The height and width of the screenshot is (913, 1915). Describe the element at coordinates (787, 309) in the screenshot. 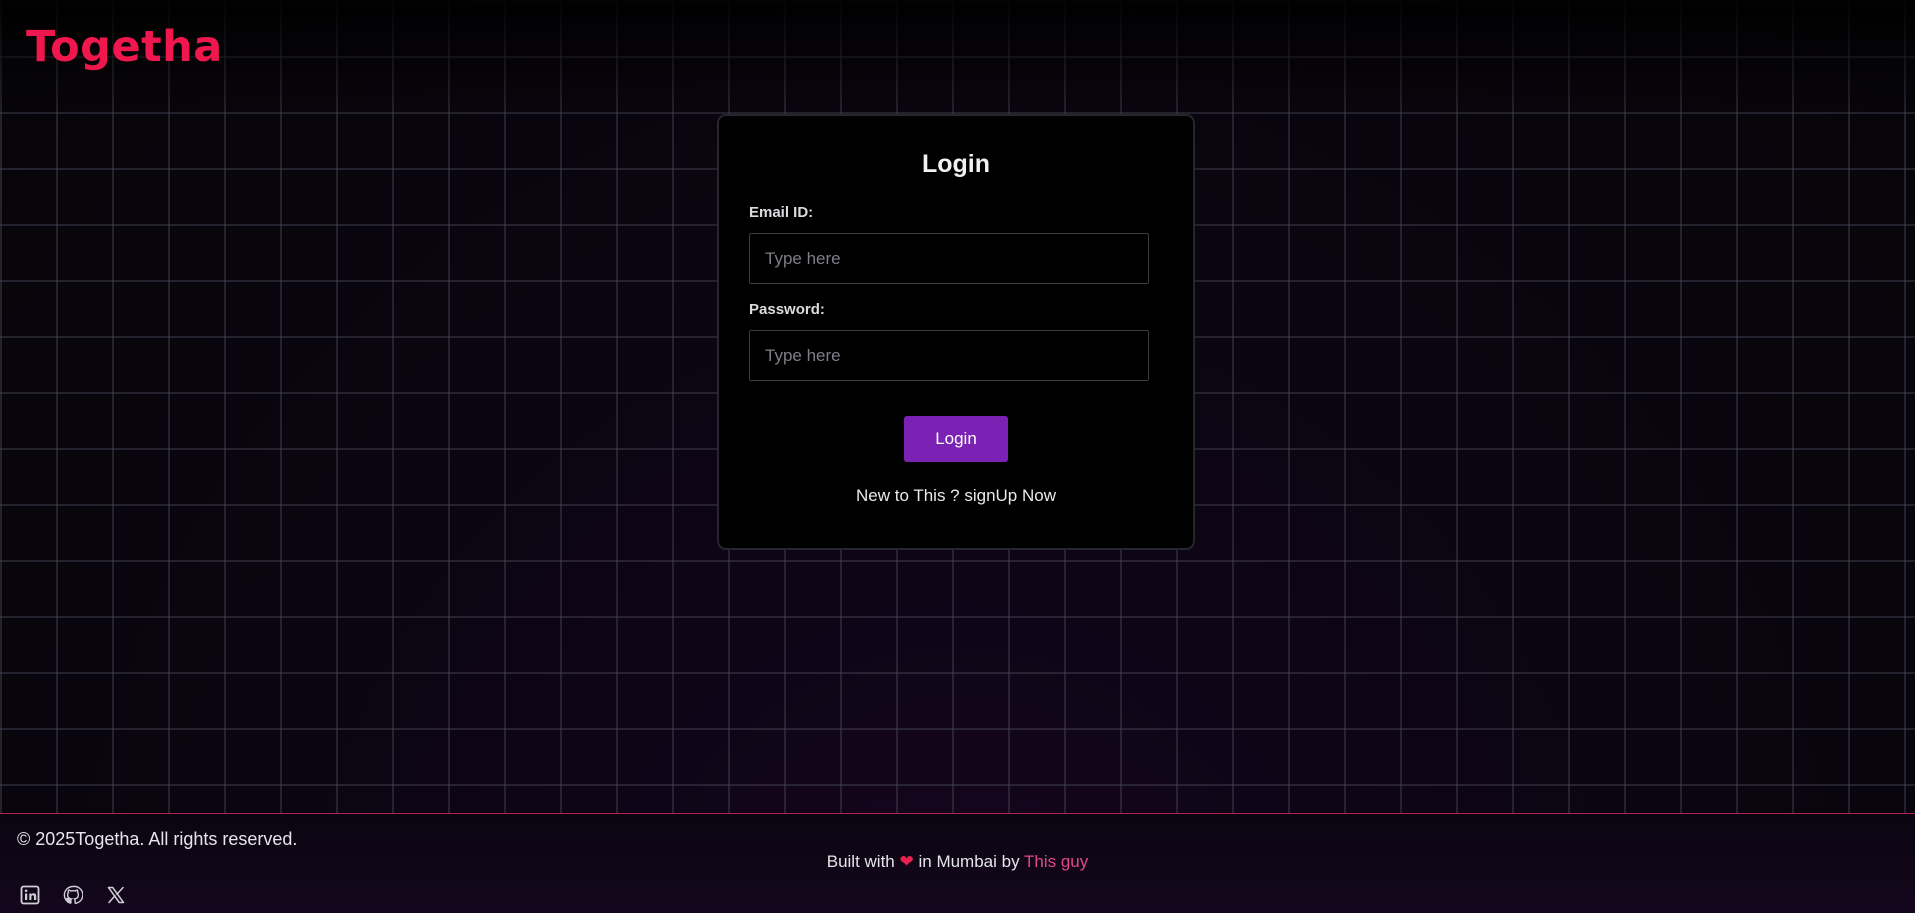

I see `password-label: Password:` at that location.